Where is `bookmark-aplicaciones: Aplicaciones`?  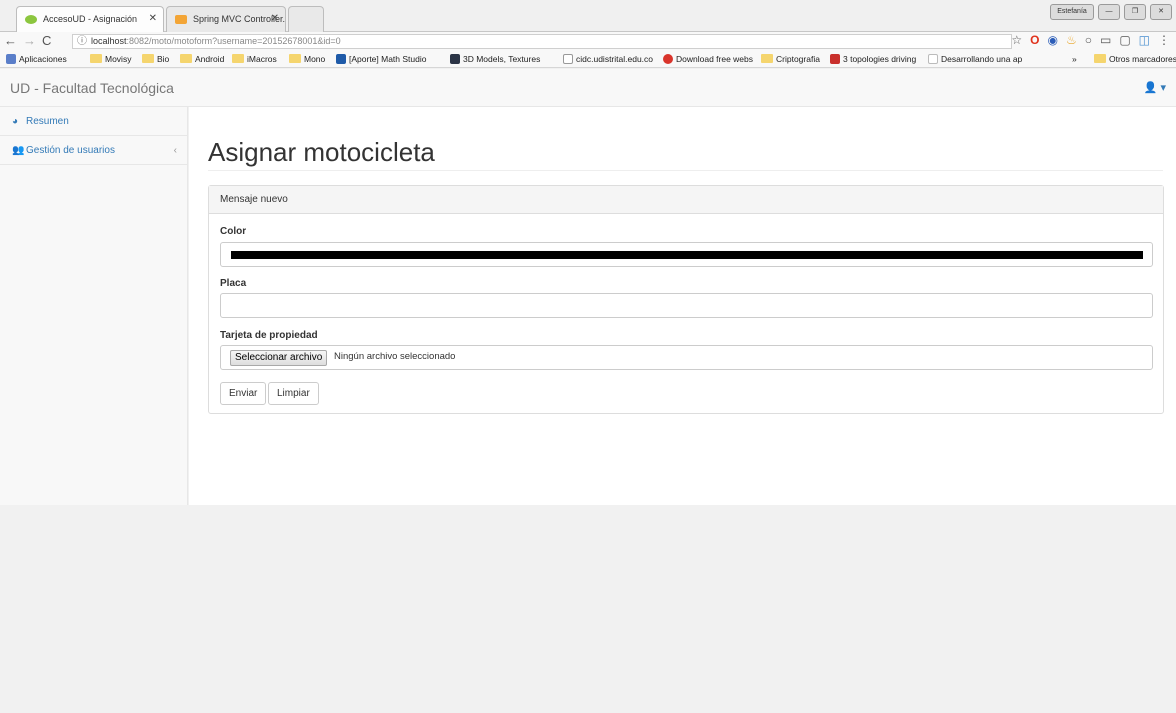 bookmark-aplicaciones: Aplicaciones is located at coordinates (36, 59).